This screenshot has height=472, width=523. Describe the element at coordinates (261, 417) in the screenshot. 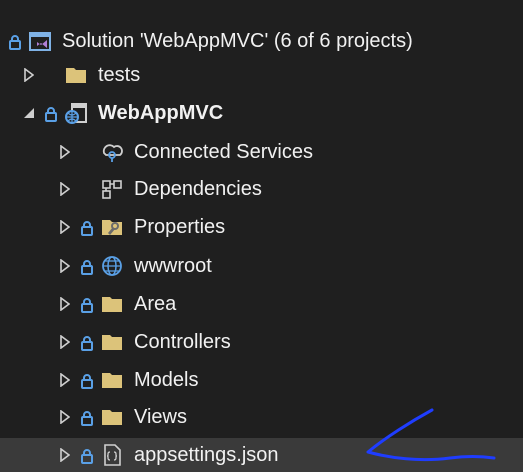

I see `tree-item-views: Views` at that location.